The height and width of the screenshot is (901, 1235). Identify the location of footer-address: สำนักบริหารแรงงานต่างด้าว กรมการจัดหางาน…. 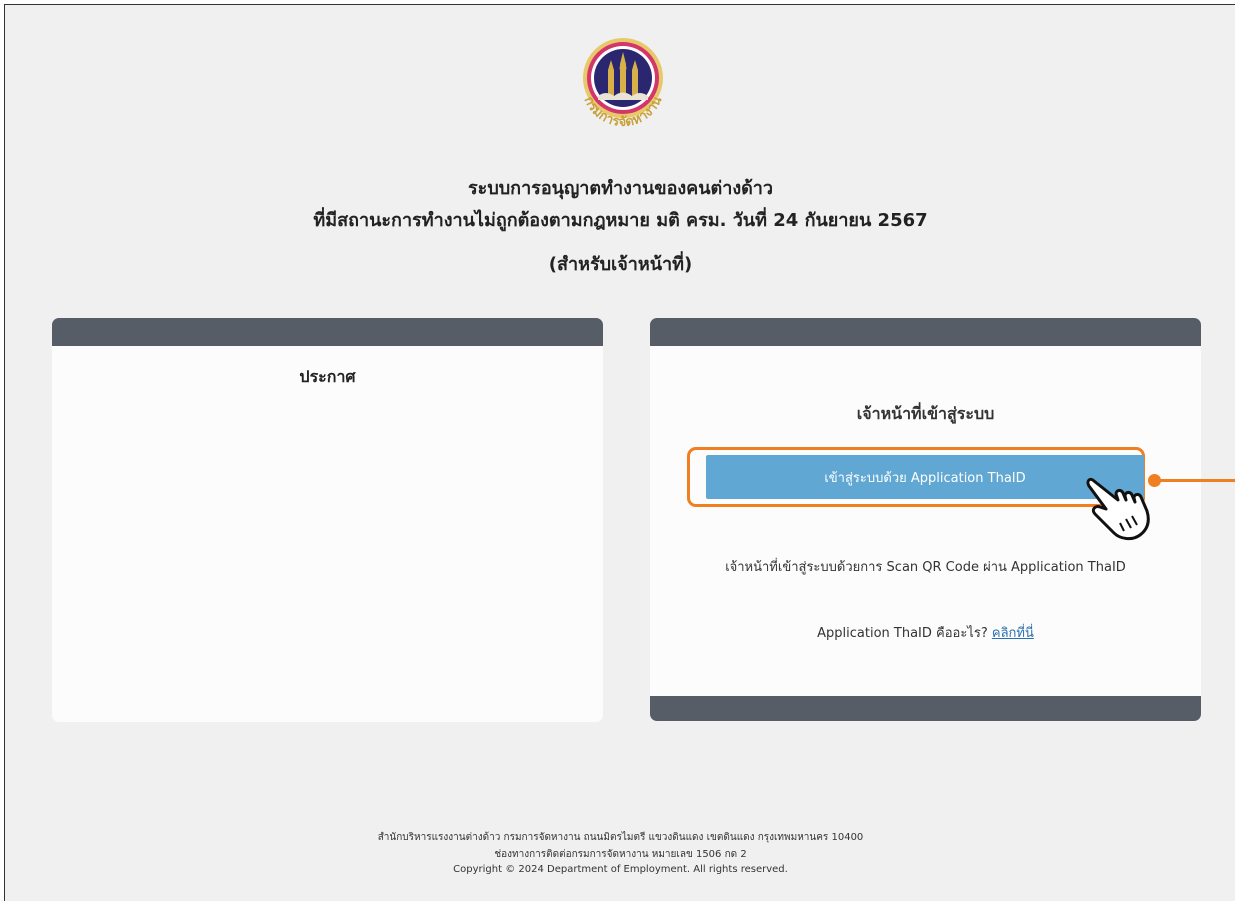
(620, 837).